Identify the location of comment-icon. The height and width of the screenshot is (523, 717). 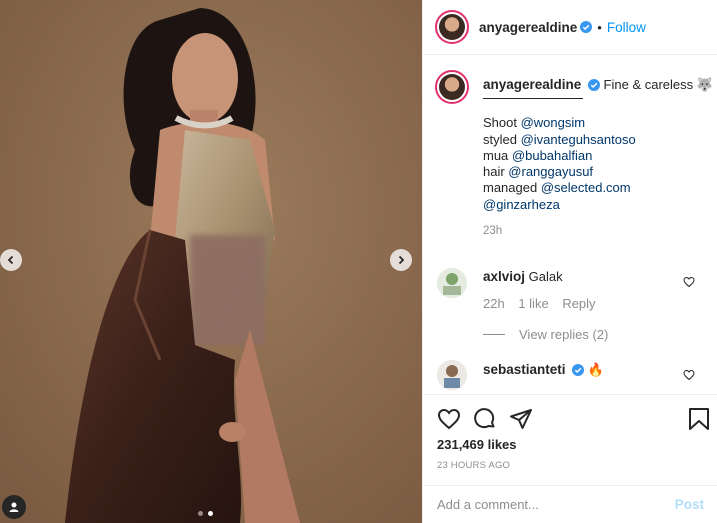
(485, 419).